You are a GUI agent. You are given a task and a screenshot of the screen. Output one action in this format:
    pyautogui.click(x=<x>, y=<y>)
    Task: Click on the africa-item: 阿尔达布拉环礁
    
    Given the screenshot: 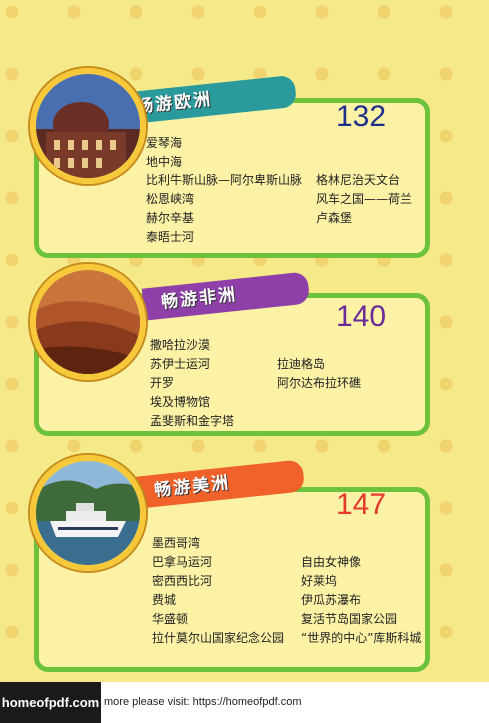 What is the action you would take?
    pyautogui.click(x=319, y=383)
    